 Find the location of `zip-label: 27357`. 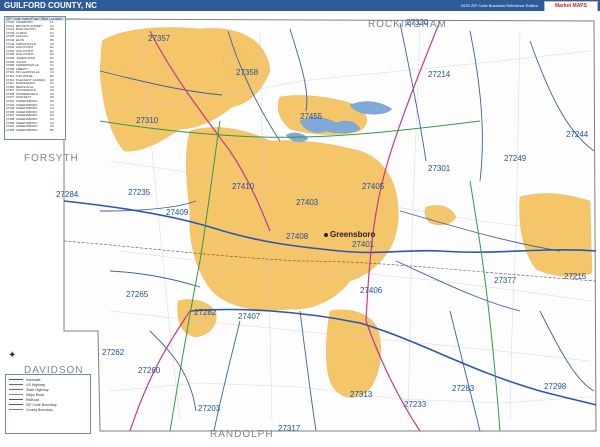

zip-label: 27357 is located at coordinates (159, 38).